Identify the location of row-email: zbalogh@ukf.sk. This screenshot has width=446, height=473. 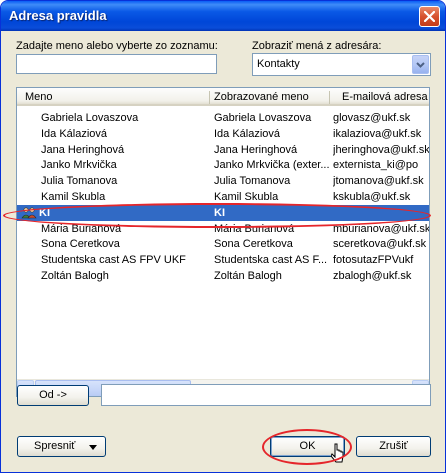
(372, 276).